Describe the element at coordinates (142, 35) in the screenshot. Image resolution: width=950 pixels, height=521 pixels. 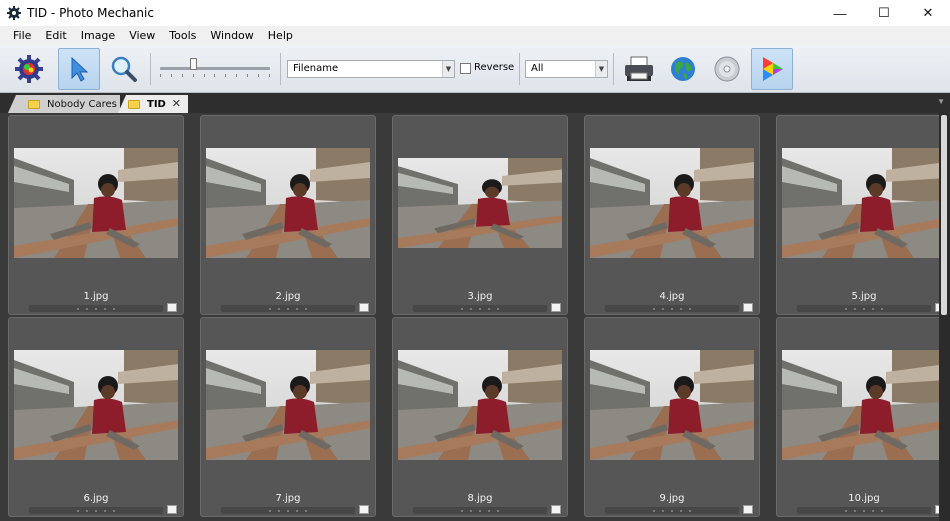
I see `menu-view: View` at that location.